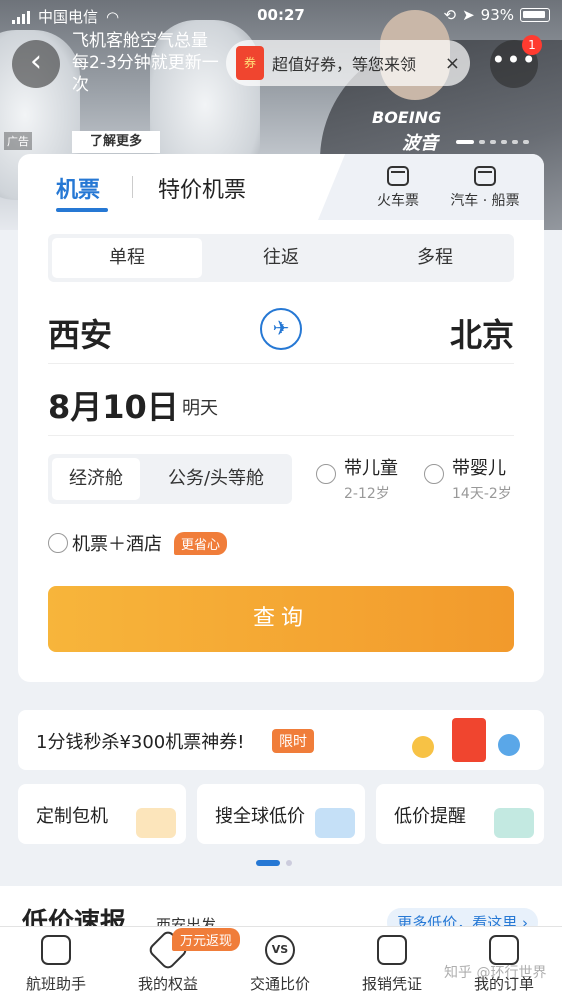  Describe the element at coordinates (274, 863) in the screenshot. I see `quick-links-pagination` at that location.